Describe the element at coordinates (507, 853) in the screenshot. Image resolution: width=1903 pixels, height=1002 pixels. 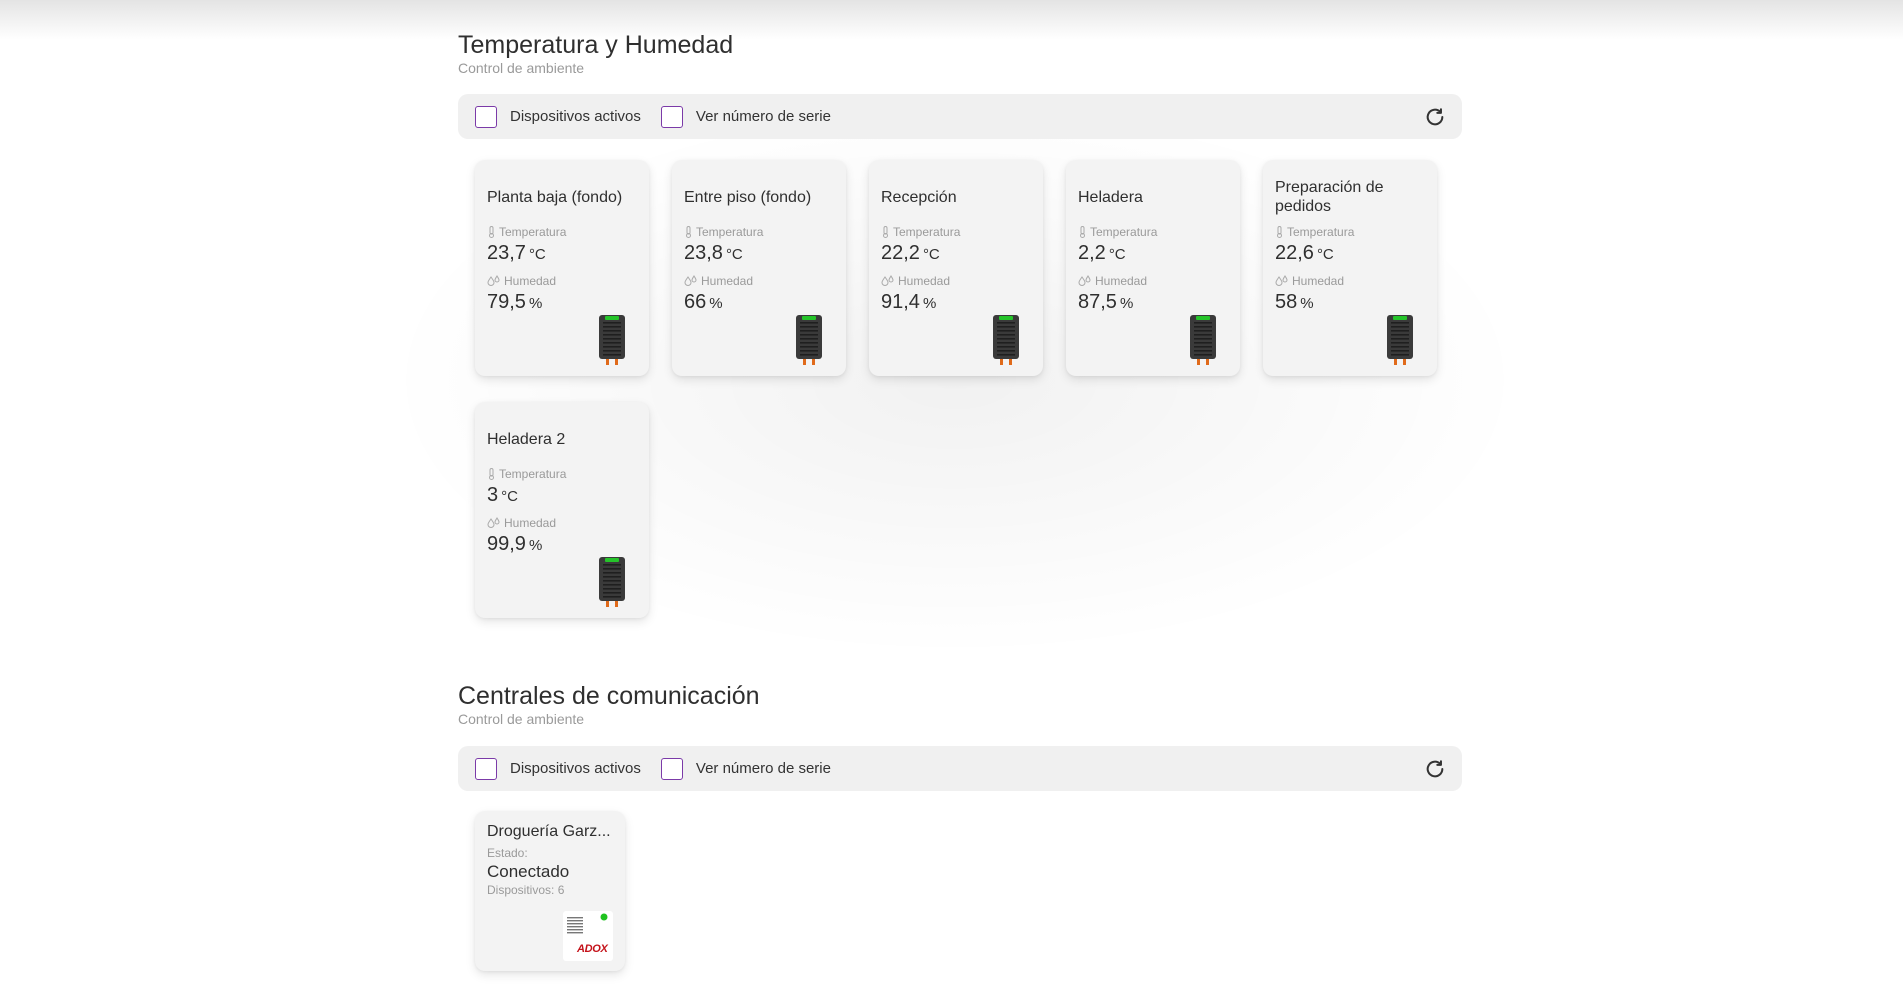
I see `hub-state-label: Estado:` at that location.